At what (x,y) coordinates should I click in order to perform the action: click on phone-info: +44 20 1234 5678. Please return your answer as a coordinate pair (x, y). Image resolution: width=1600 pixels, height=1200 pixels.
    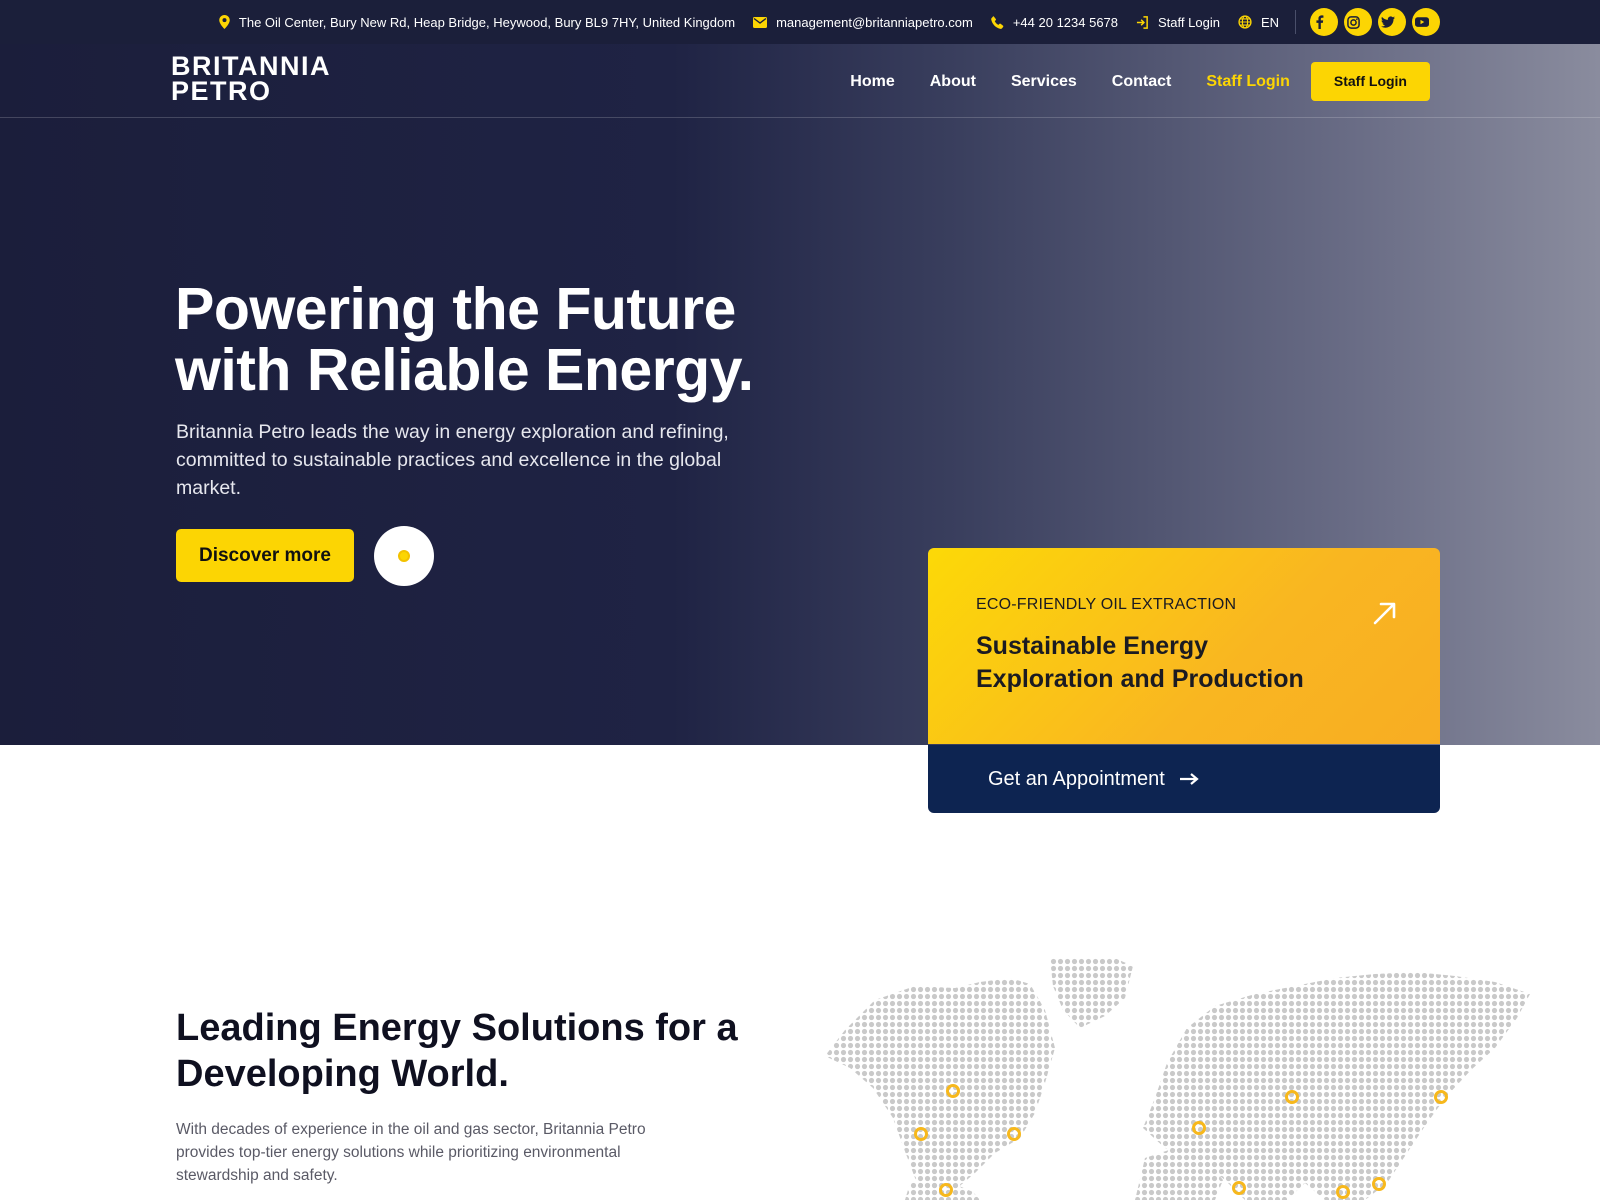
    Looking at the image, I should click on (1054, 22).